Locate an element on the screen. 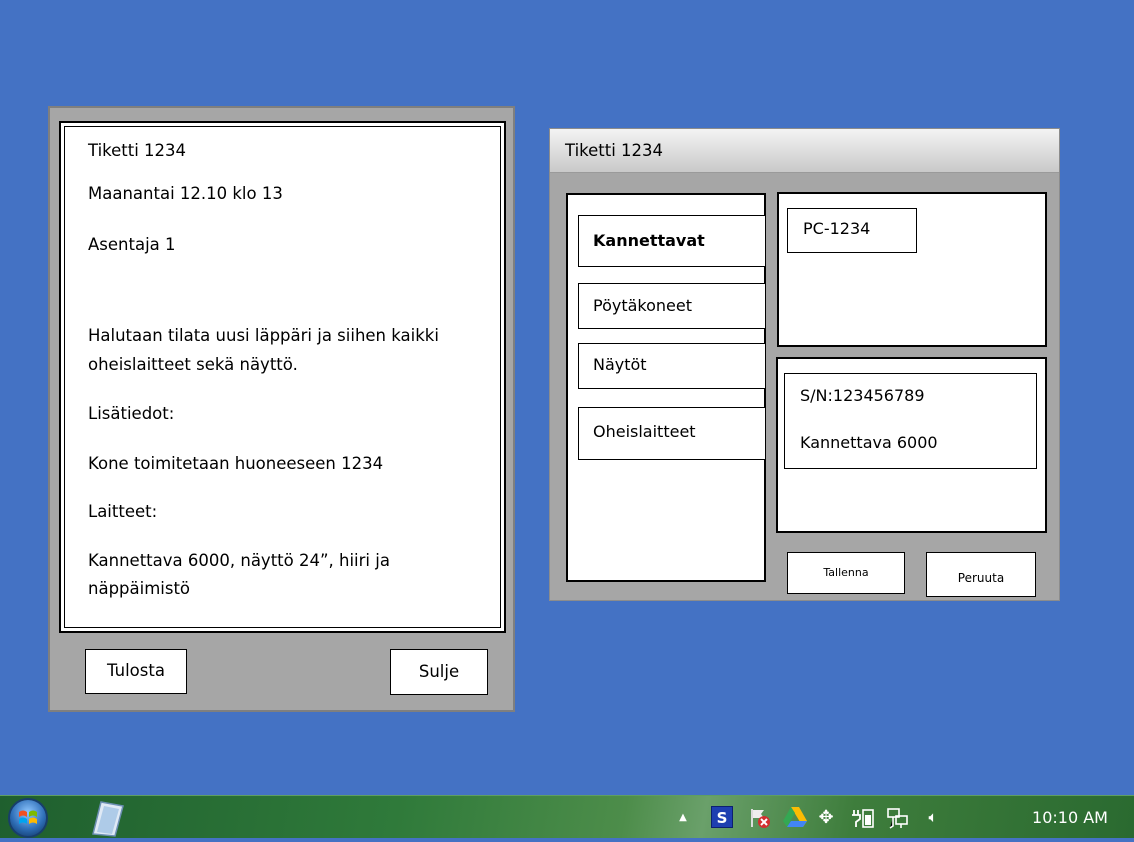 The height and width of the screenshot is (842, 1134). clock: 10:10 AM is located at coordinates (1070, 817).